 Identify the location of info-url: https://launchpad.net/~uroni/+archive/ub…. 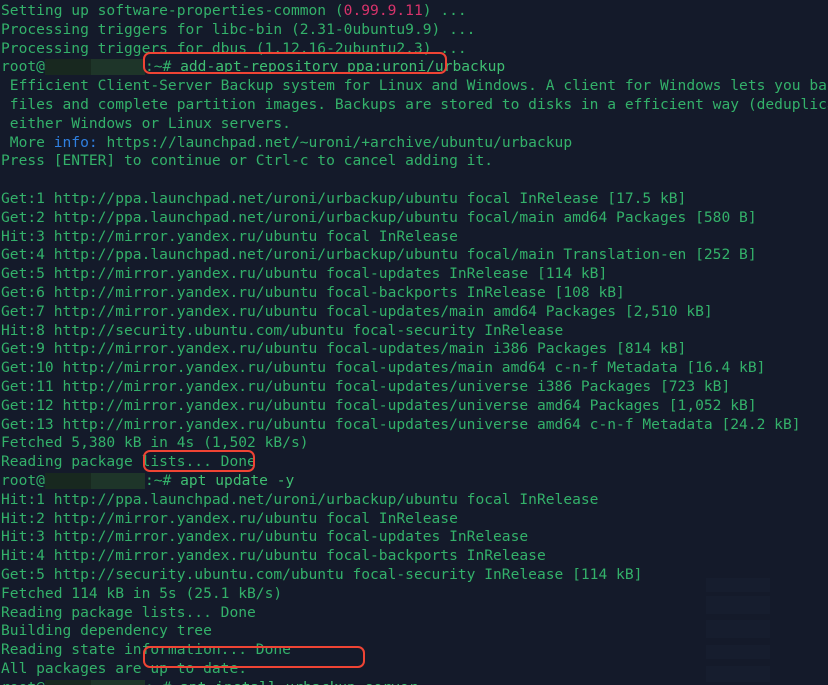
(335, 142).